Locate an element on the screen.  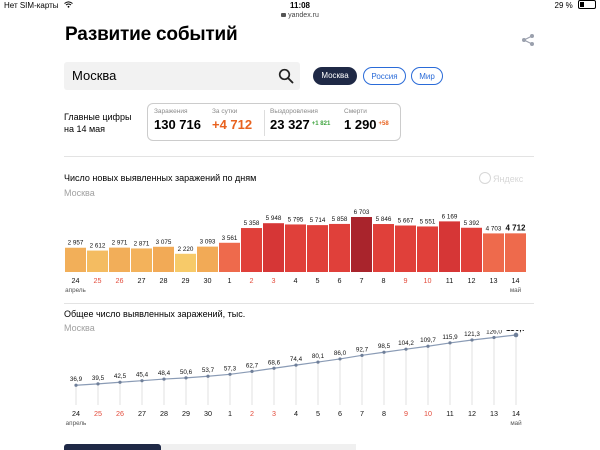
bottom-tab-inactive is located at coordinates (258, 447).